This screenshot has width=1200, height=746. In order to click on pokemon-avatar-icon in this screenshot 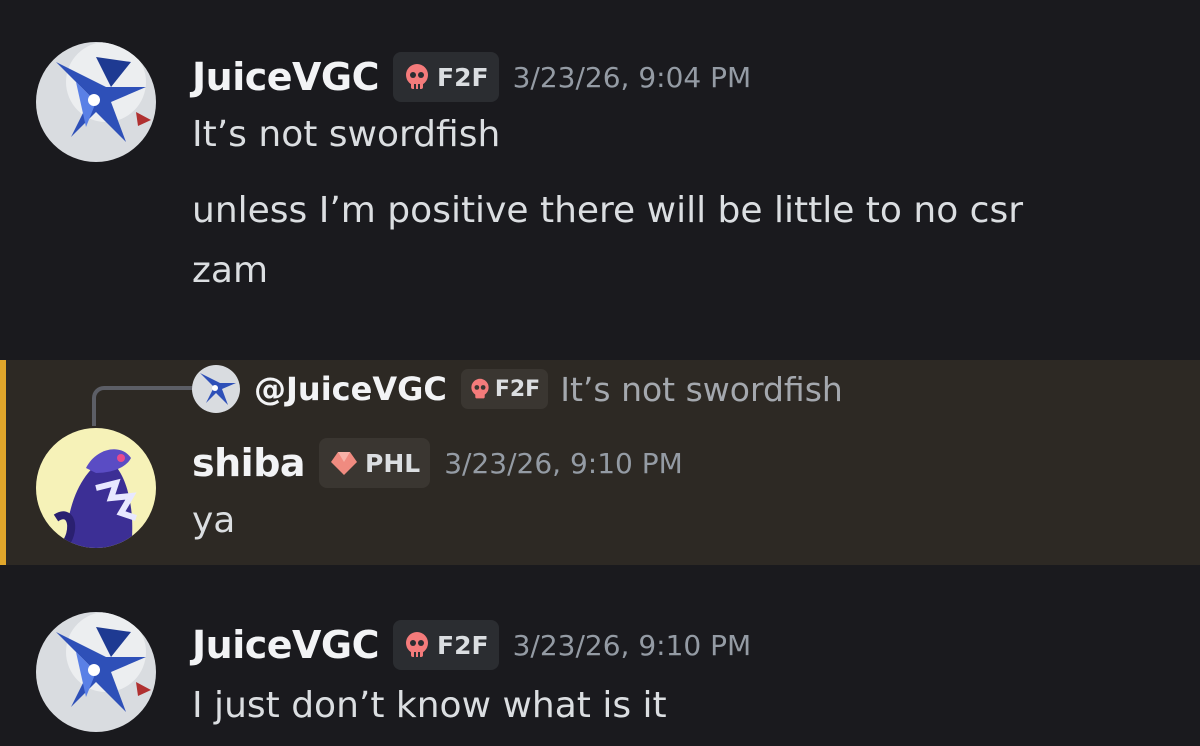, I will do `click(96, 488)`.